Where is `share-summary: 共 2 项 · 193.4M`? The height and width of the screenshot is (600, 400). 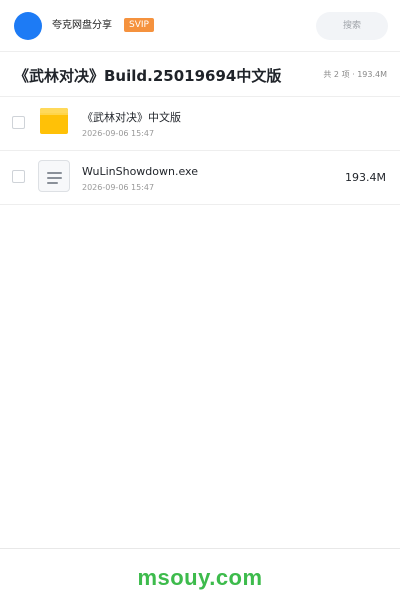
share-summary: 共 2 项 · 193.4M is located at coordinates (355, 74).